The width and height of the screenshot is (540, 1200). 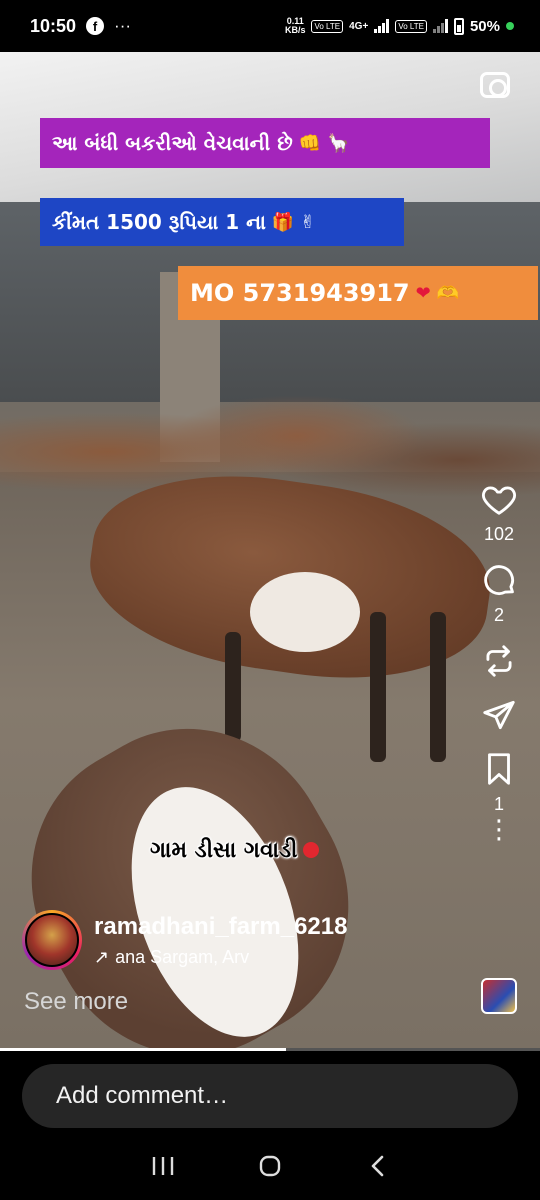 I want to click on back-button, so click(x=377, y=1166).